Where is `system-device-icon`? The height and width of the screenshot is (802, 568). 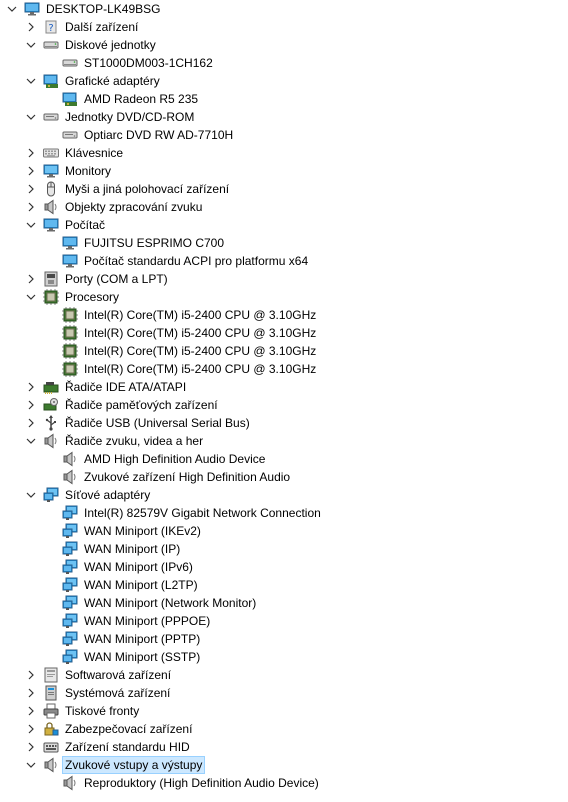
system-device-icon is located at coordinates (51, 693).